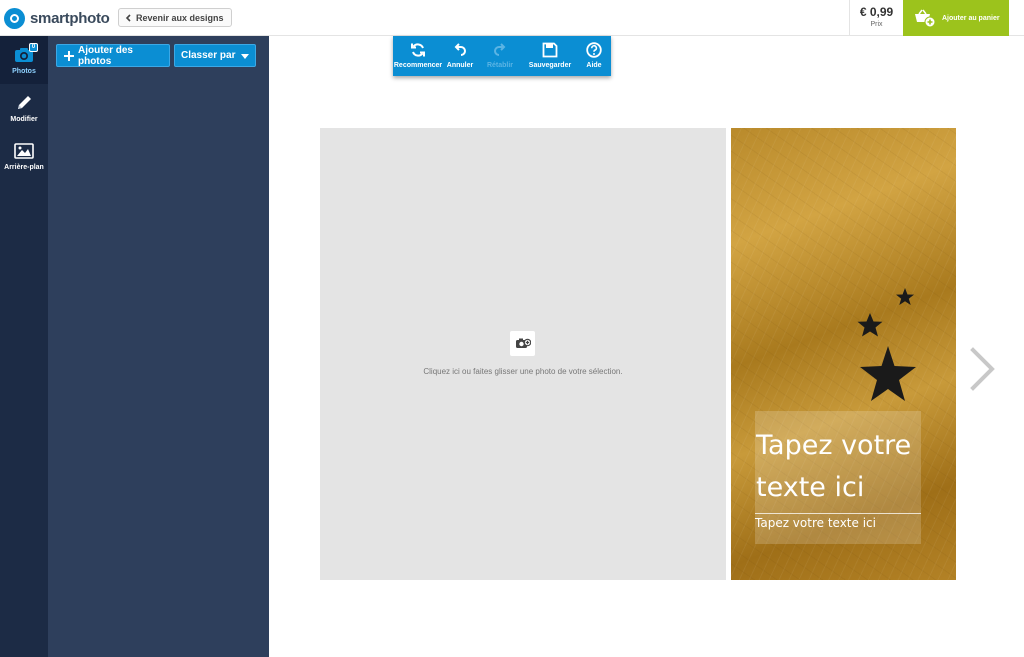  Describe the element at coordinates (128, 17) in the screenshot. I see `chevron-left-icon` at that location.